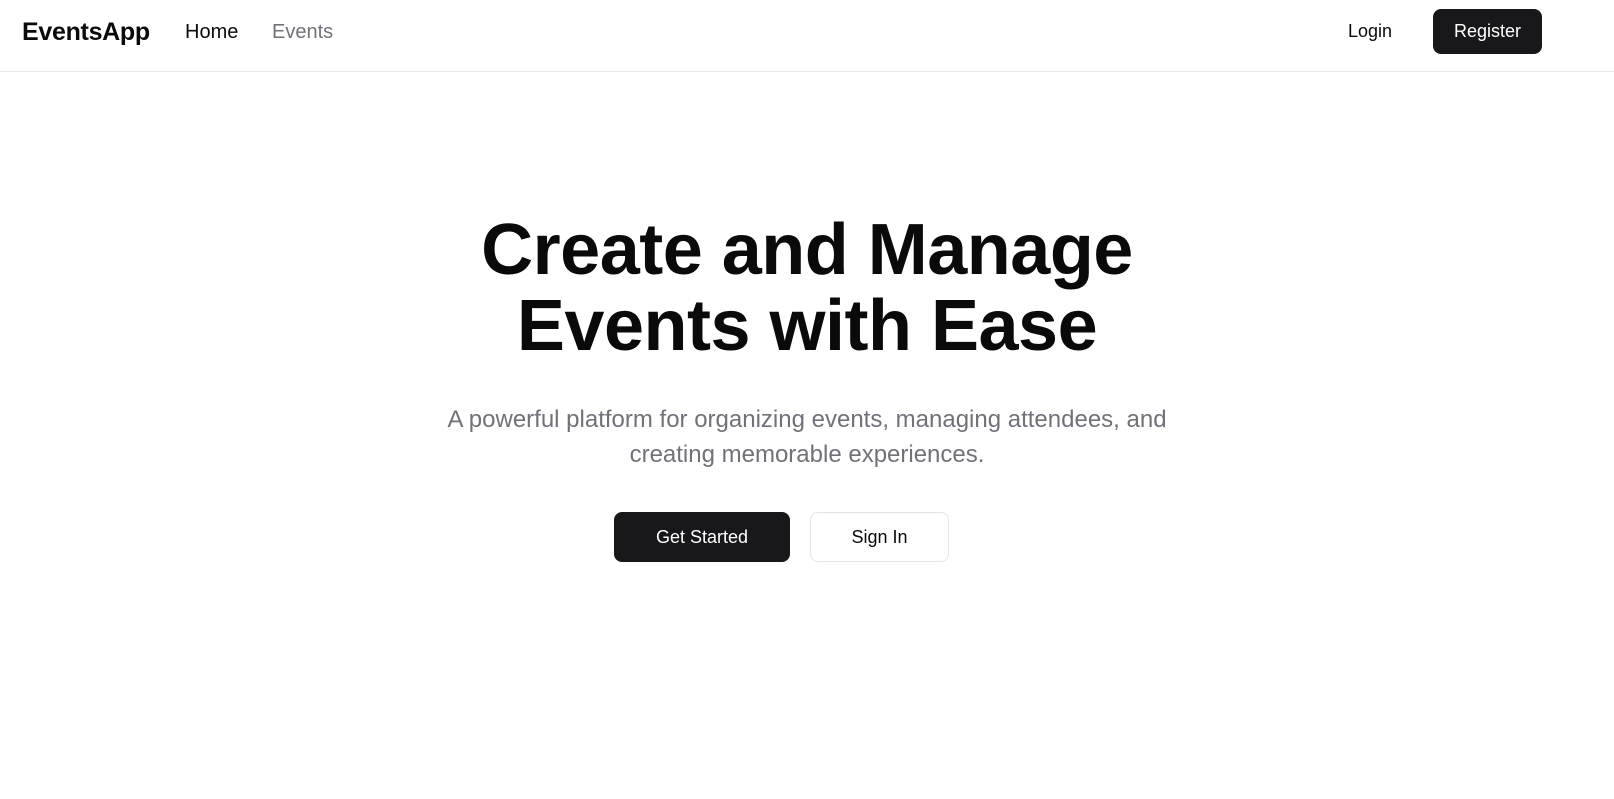 Image resolution: width=1614 pixels, height=799 pixels. Describe the element at coordinates (807, 250) in the screenshot. I see `hero-title-line-1: Create and Manage` at that location.